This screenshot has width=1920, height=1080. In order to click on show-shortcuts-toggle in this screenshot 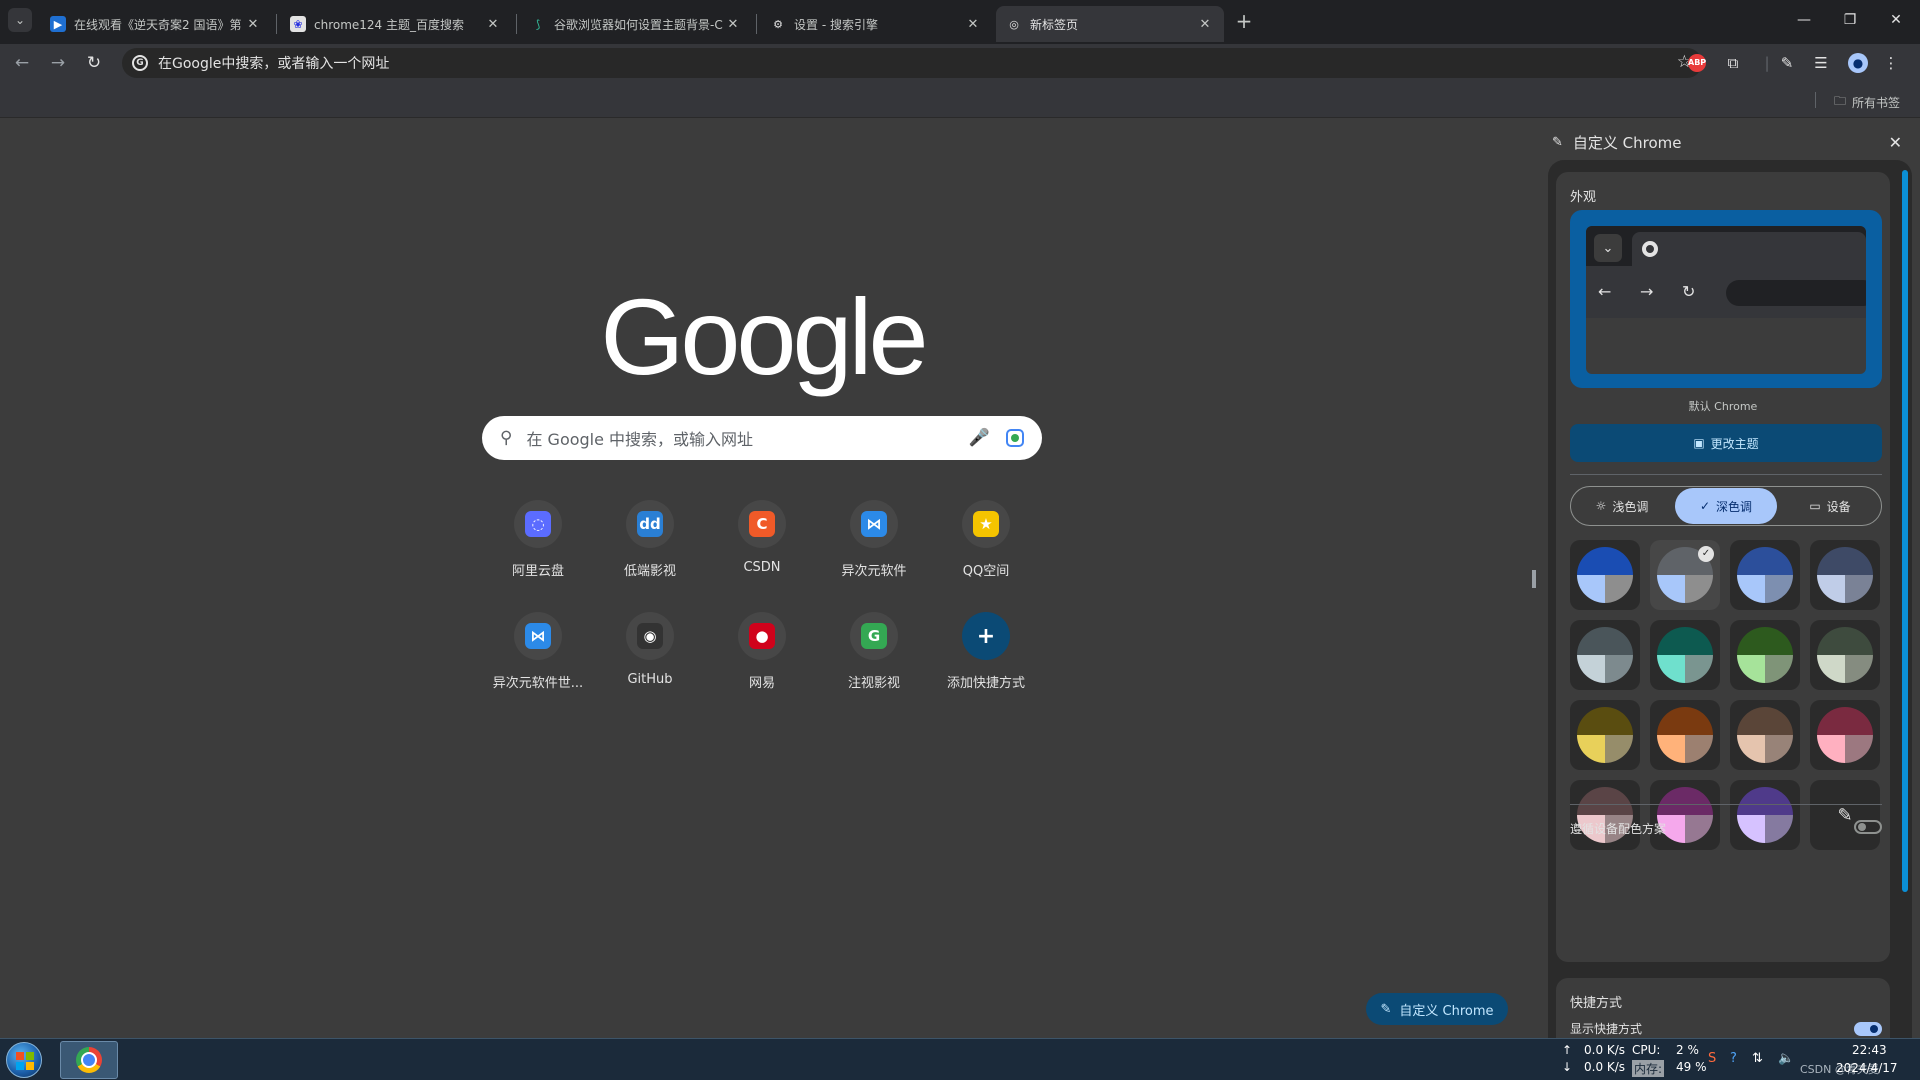, I will do `click(1868, 1029)`.